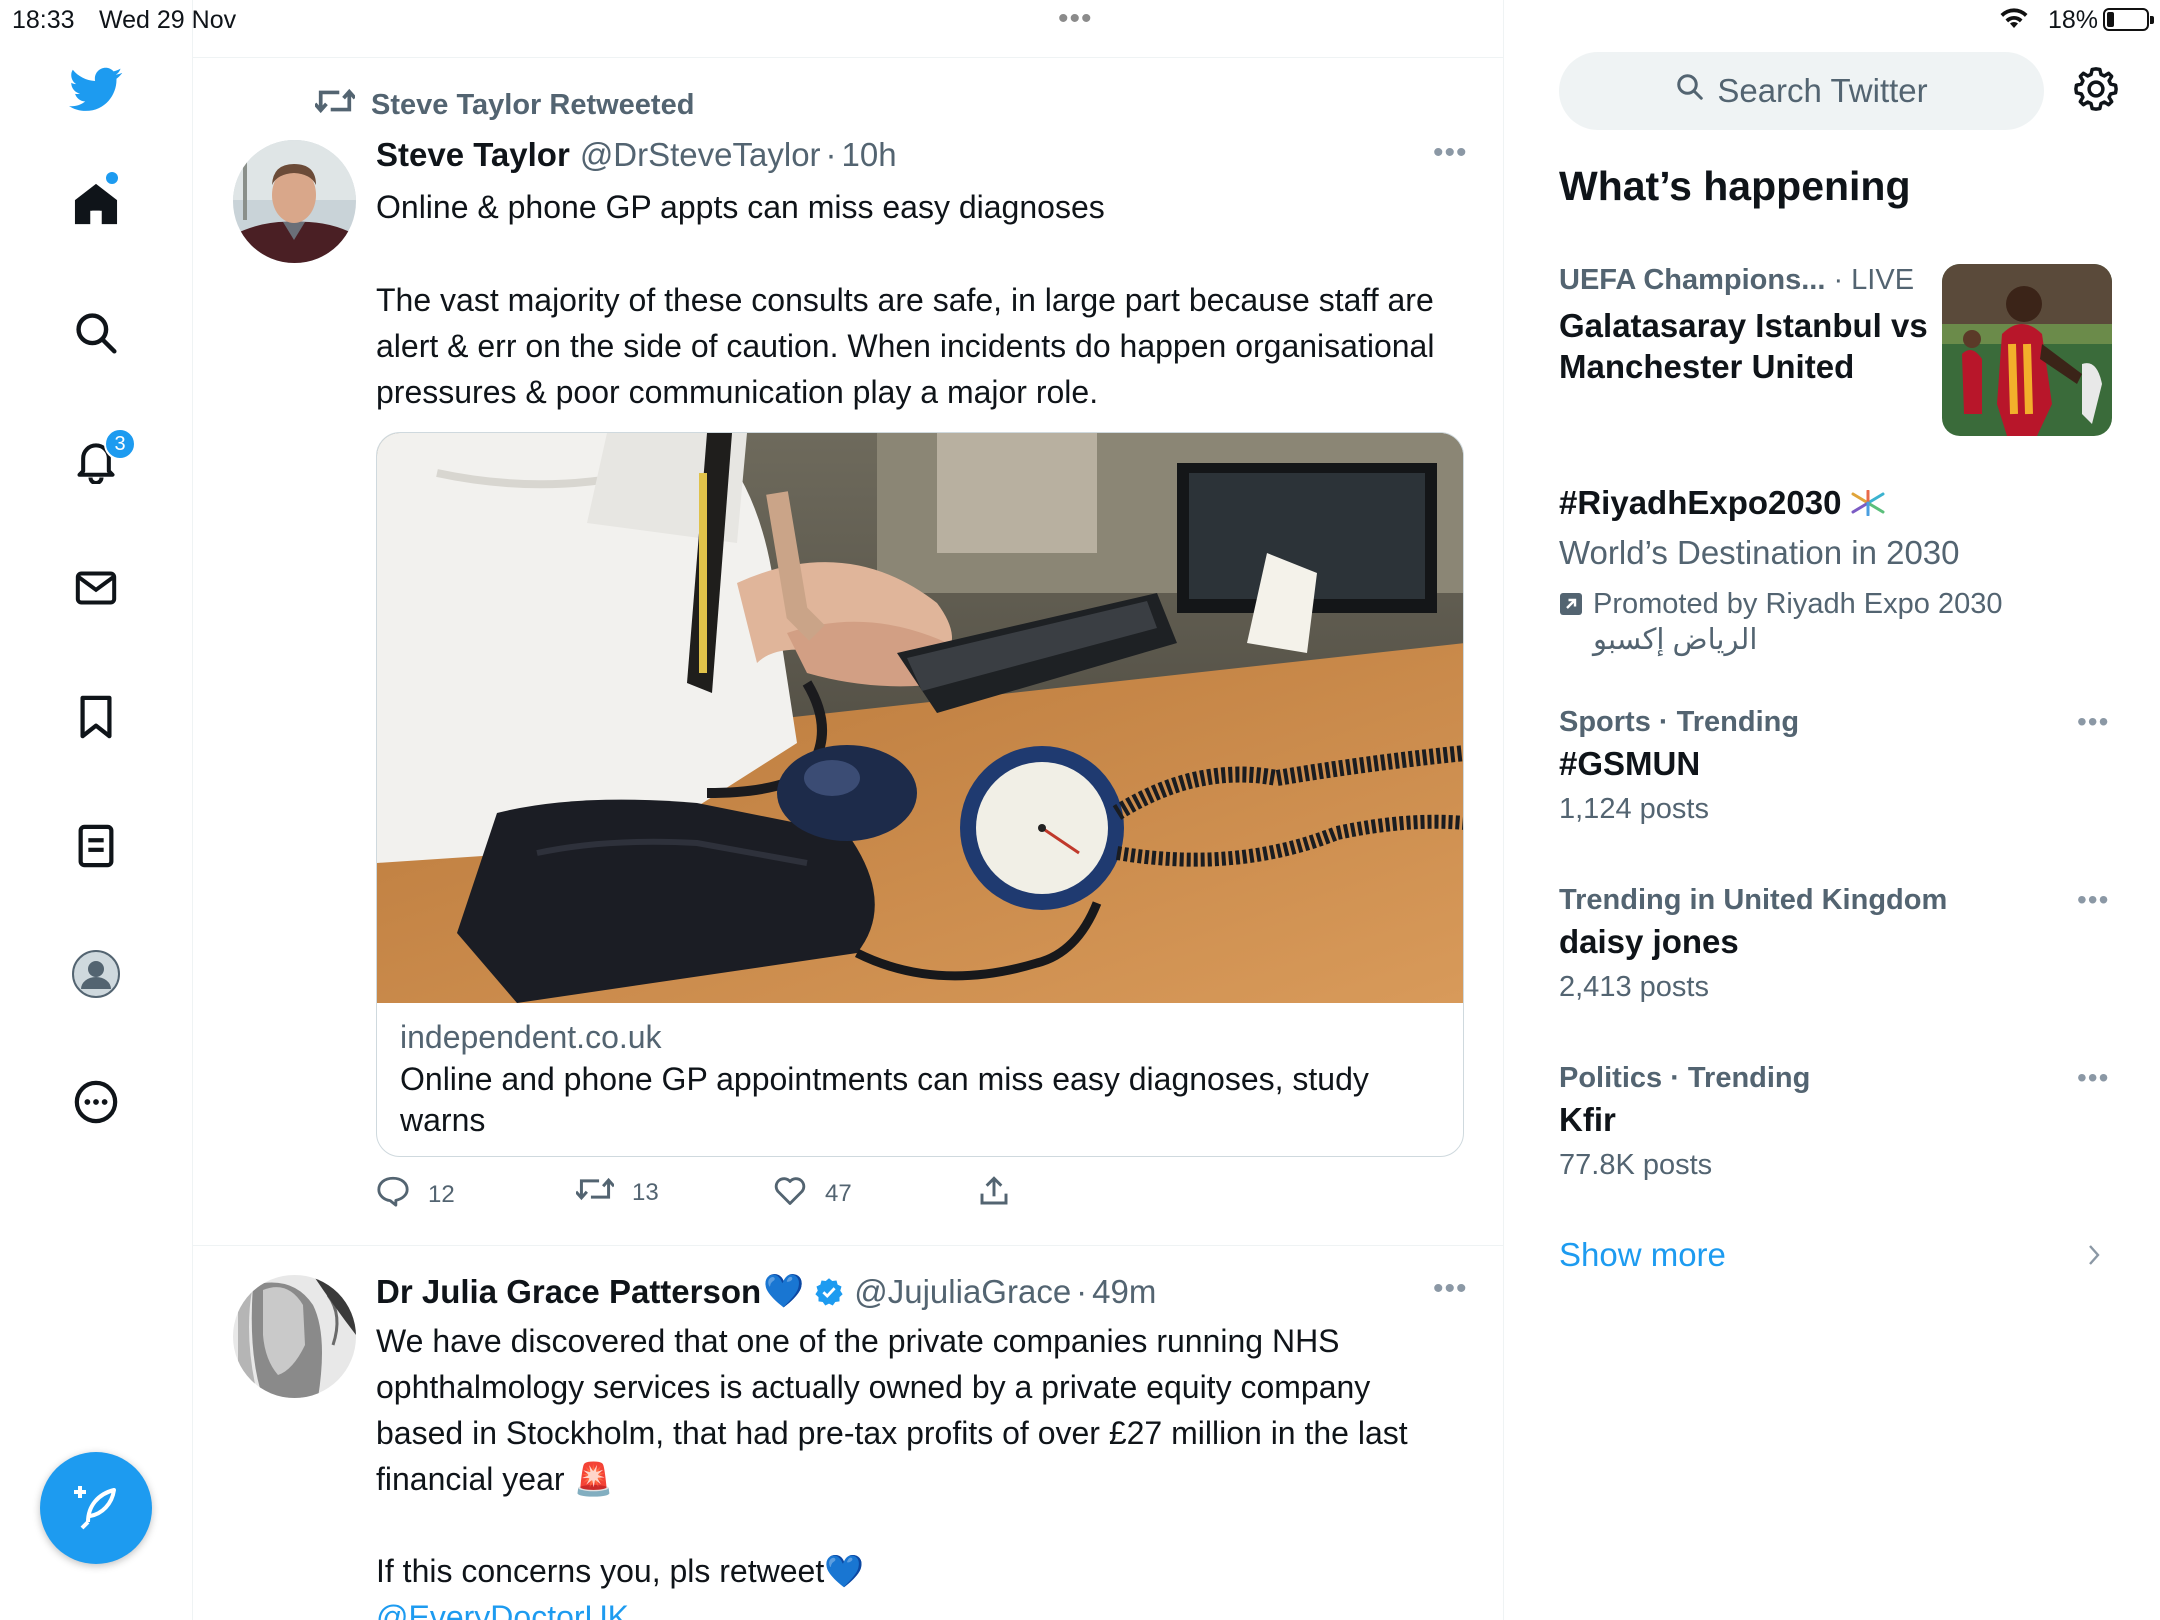 The height and width of the screenshot is (1620, 2160). What do you see at coordinates (2094, 1257) in the screenshot?
I see `chevron-right-icon` at bounding box center [2094, 1257].